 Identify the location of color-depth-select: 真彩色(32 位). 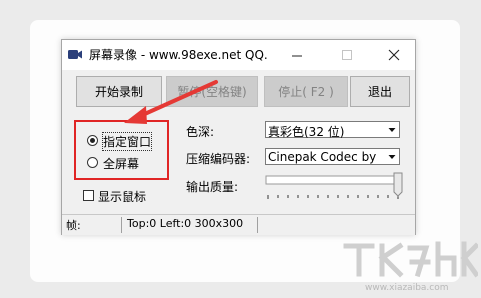
(332, 130).